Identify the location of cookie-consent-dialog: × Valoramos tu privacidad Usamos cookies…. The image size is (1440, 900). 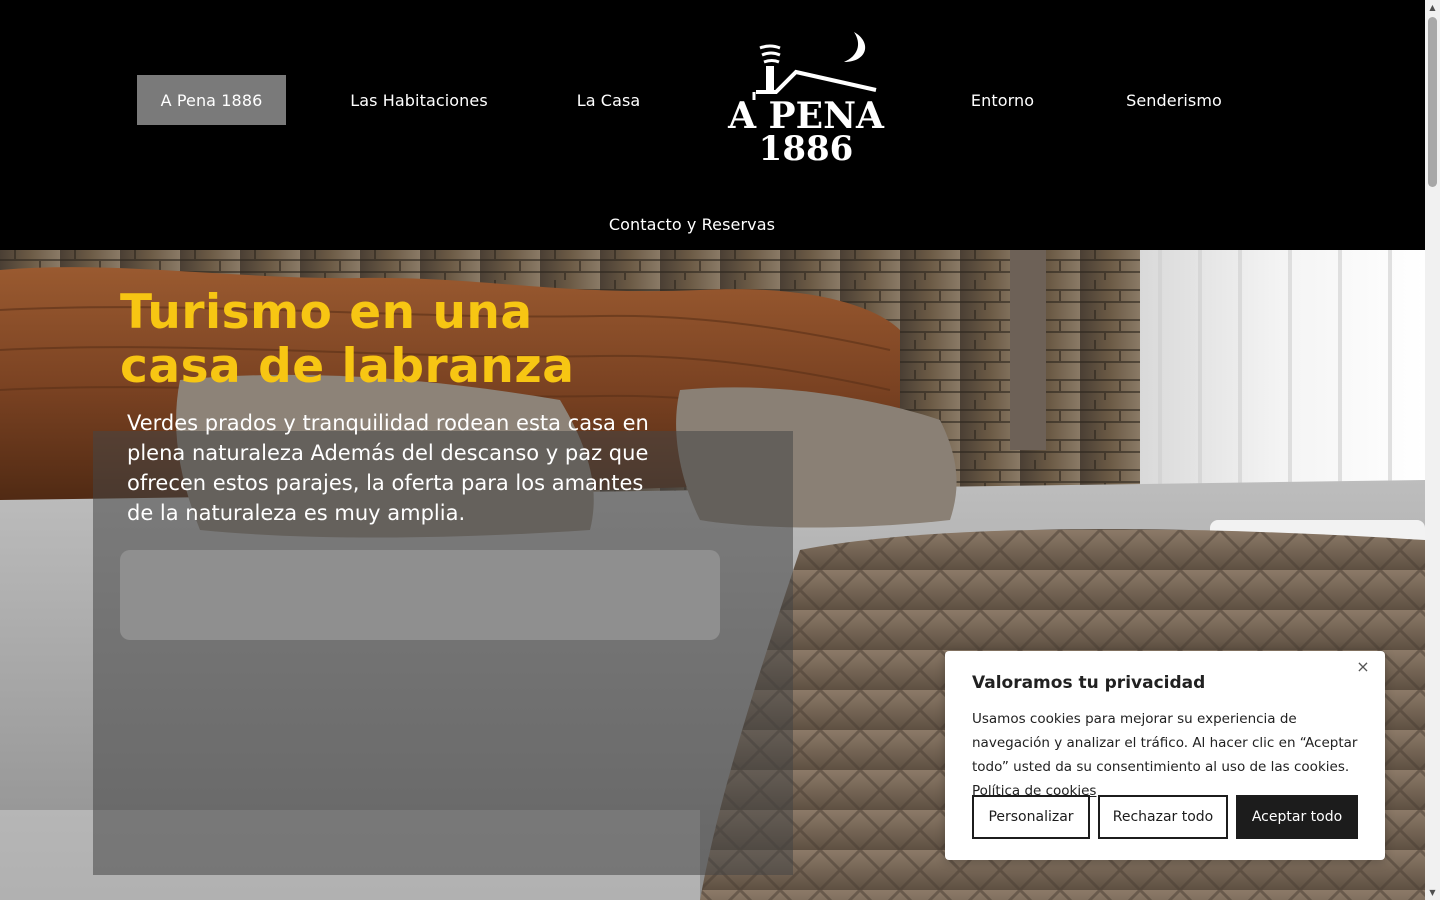
(1165, 755).